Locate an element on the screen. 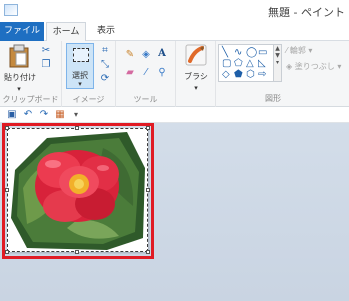 Image resolution: width=349 pixels, height=301 pixels. fill-label: 塗りつぶし is located at coordinates (314, 66).